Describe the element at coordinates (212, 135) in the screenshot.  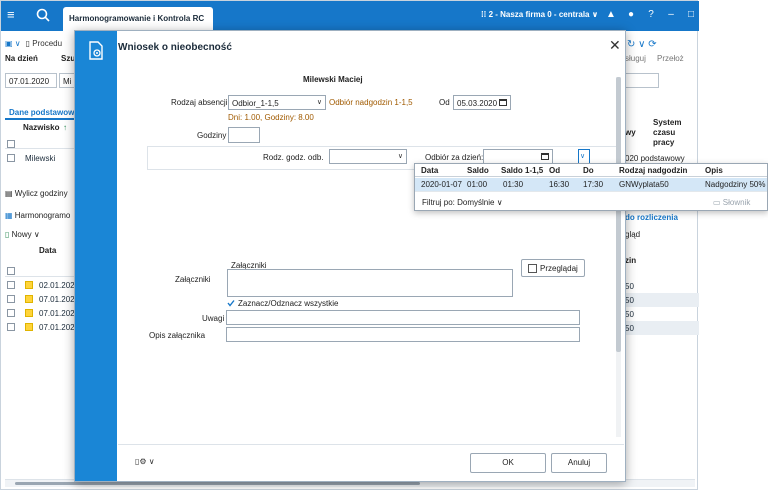
I see `godziny-label: Godziny` at that location.